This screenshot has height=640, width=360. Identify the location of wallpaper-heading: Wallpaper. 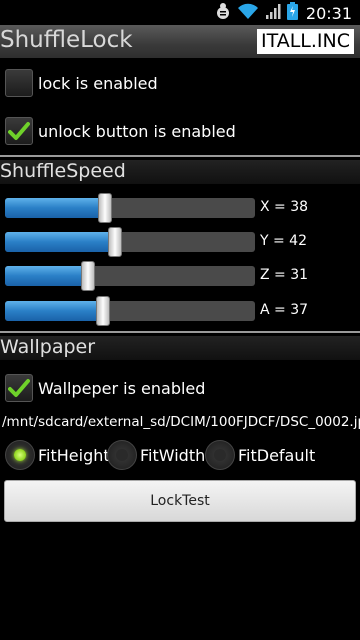
(48, 347).